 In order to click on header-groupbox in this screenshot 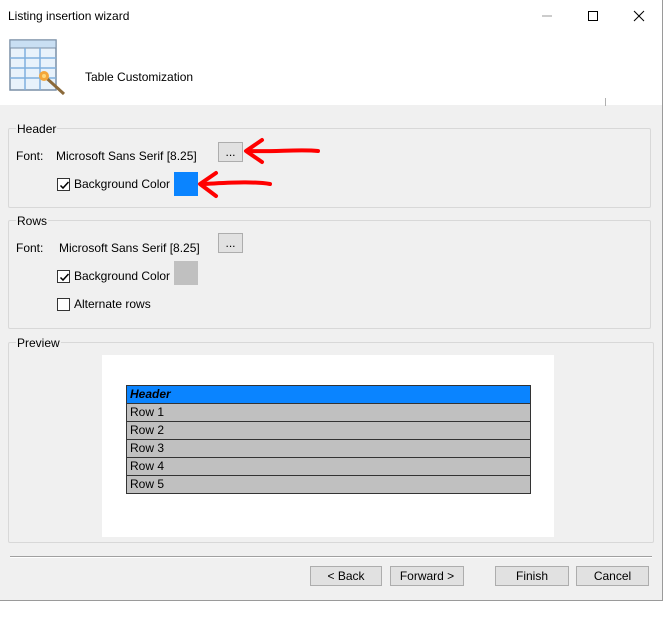, I will do `click(329, 168)`.